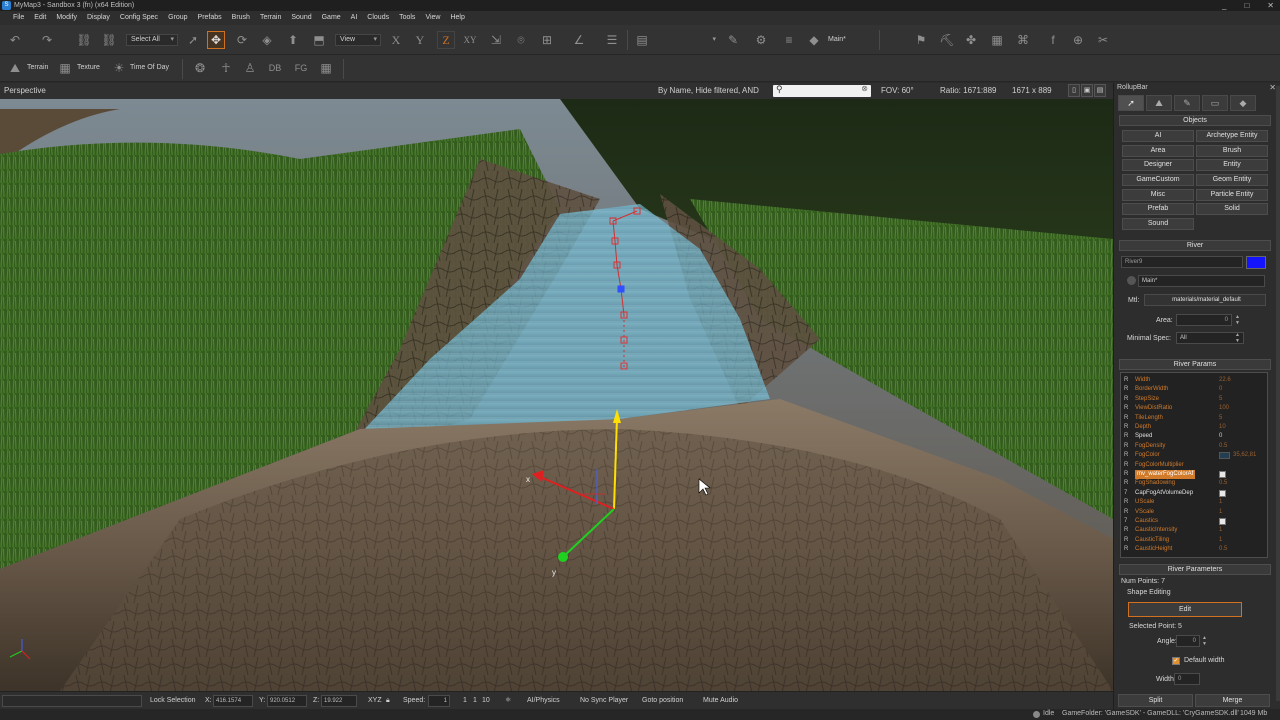 The width and height of the screenshot is (1280, 720). What do you see at coordinates (18, 18) in the screenshot?
I see `menu-file: File` at bounding box center [18, 18].